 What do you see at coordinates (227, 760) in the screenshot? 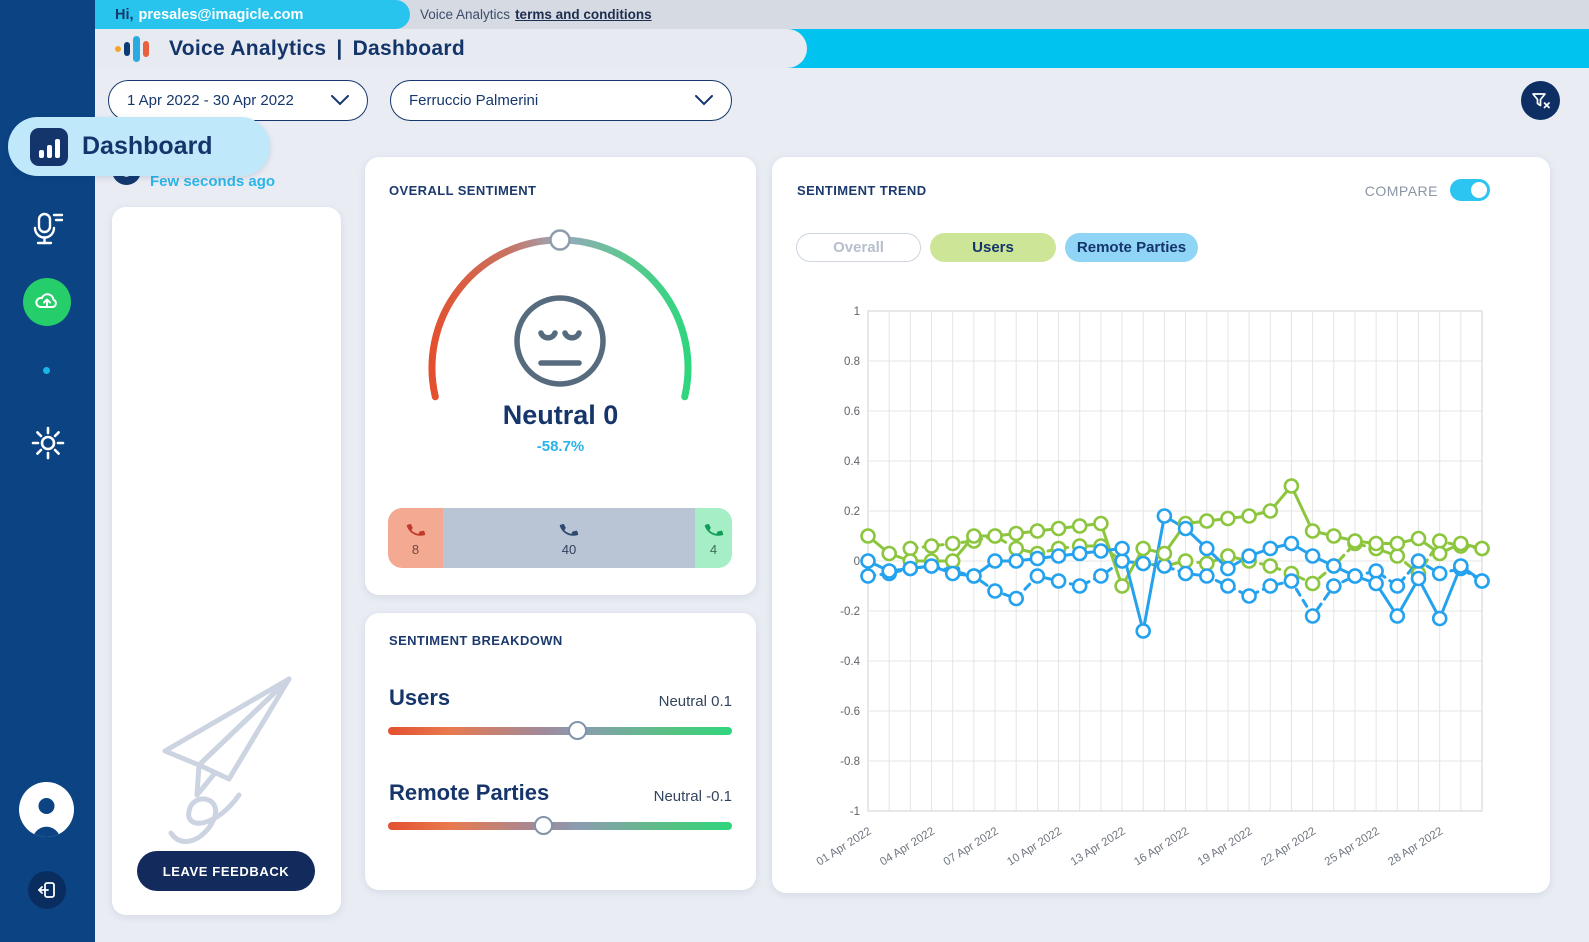
I see `paper-plane-doodle` at bounding box center [227, 760].